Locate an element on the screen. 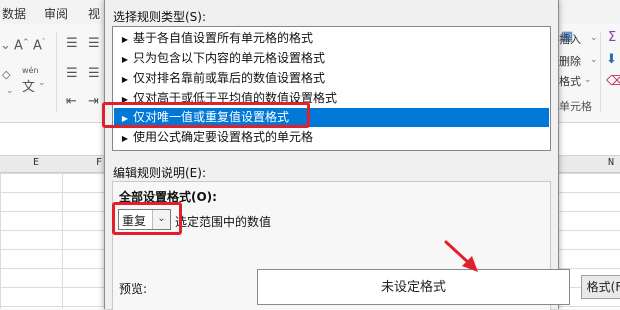  preview-label: 预览: is located at coordinates (133, 289).